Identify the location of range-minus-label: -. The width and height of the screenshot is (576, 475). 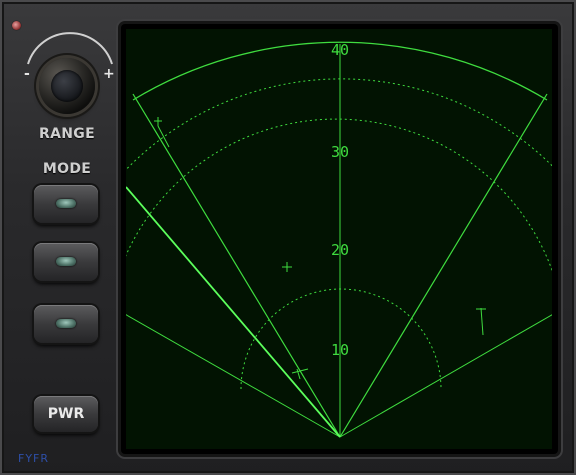
(27, 74).